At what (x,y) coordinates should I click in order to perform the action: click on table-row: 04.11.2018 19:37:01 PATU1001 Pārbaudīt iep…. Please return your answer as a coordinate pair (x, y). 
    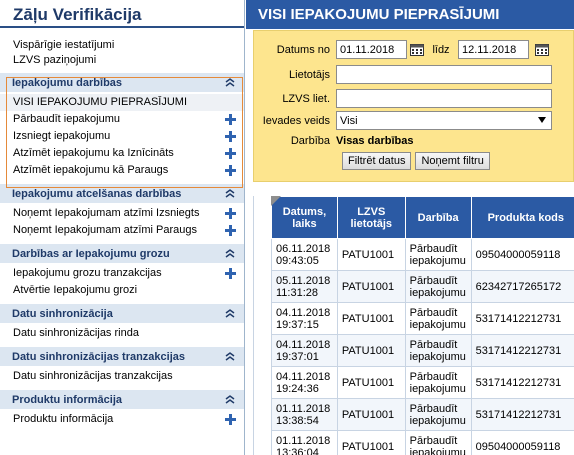
    Looking at the image, I should click on (422, 350).